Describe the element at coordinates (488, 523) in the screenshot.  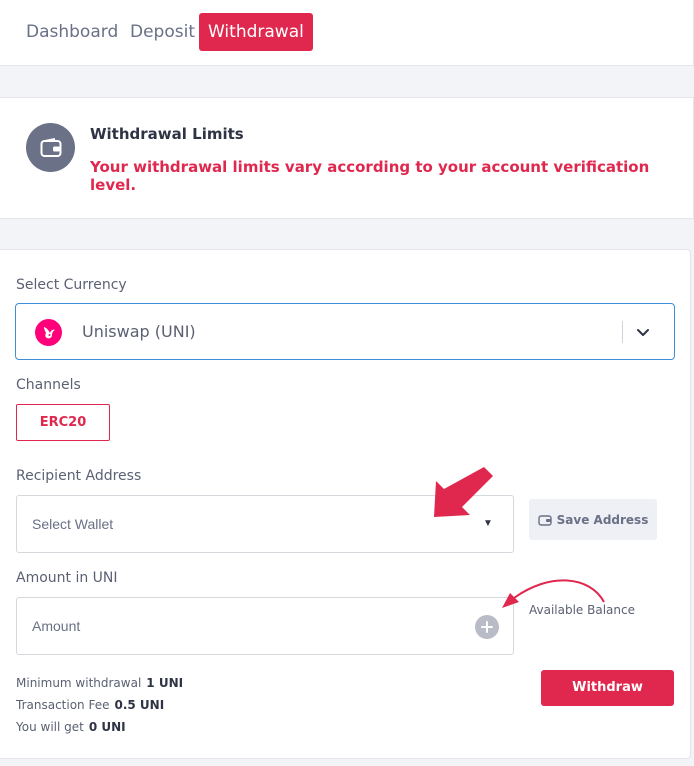
I see `caret-down-icon: ▼` at that location.